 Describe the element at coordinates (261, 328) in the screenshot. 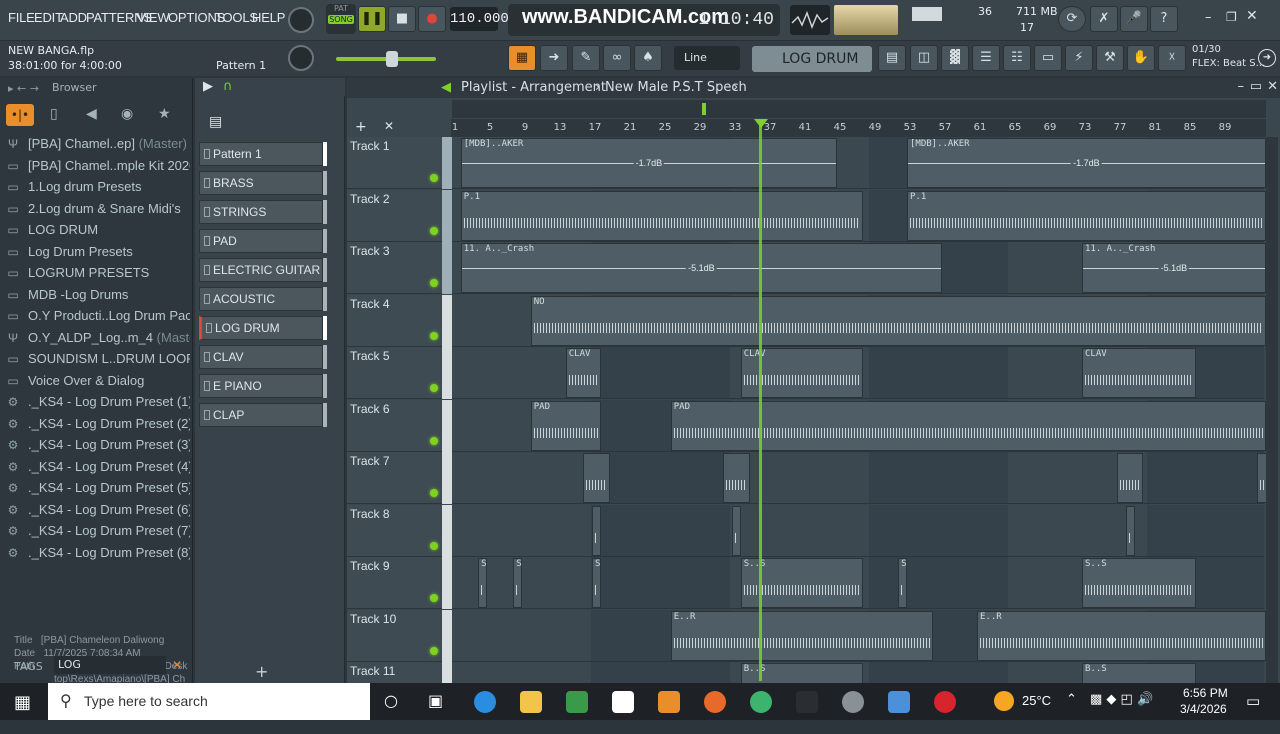

I see `channel-item: LOG DRUM` at that location.